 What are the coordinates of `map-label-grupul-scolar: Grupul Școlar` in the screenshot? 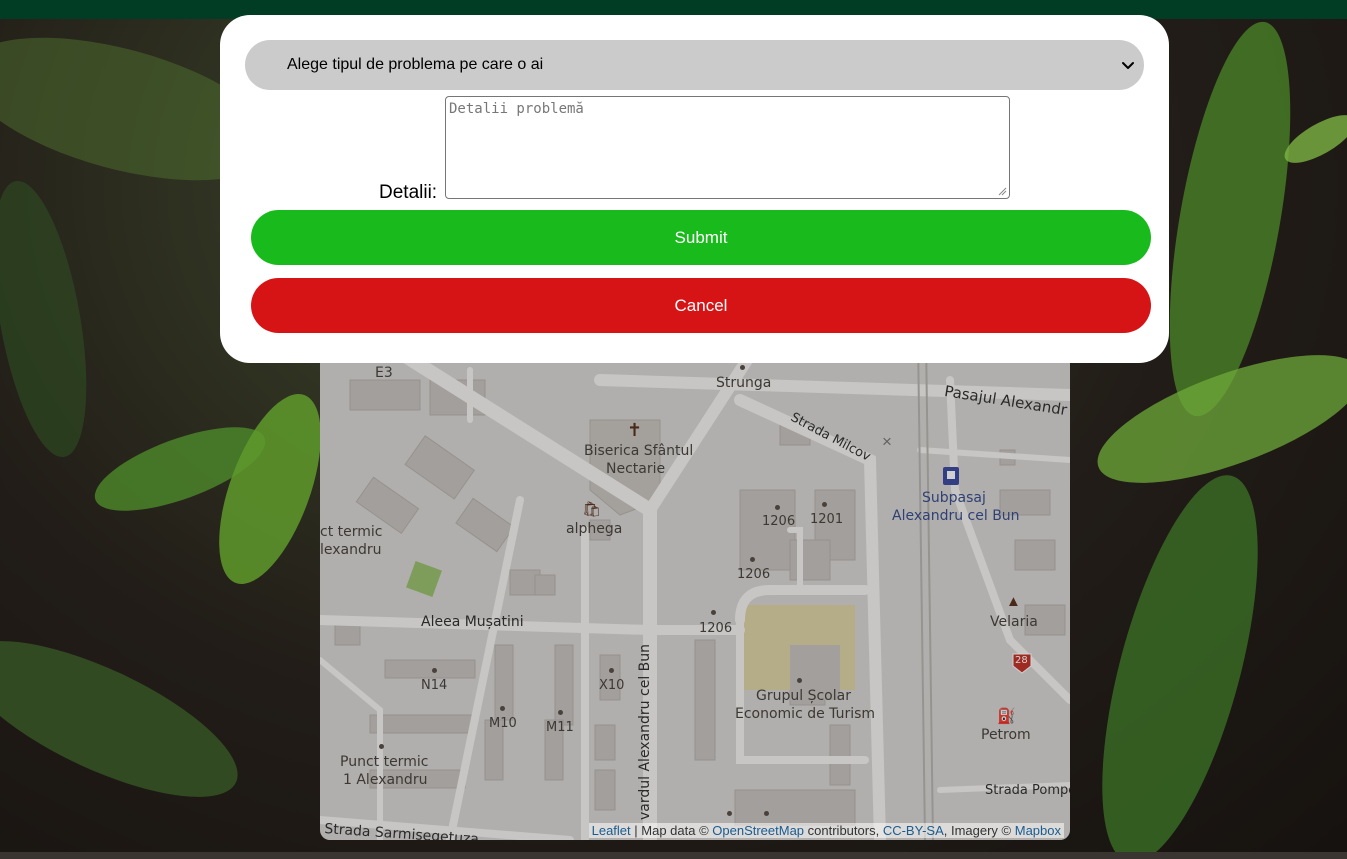 It's located at (803, 696).